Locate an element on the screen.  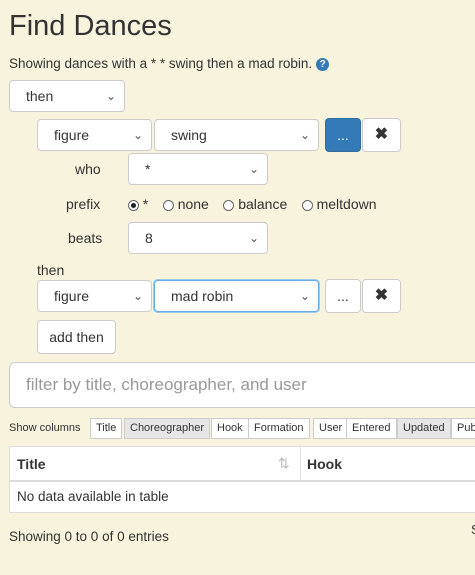
prefix-option-meltdown: meltdown is located at coordinates (339, 204).